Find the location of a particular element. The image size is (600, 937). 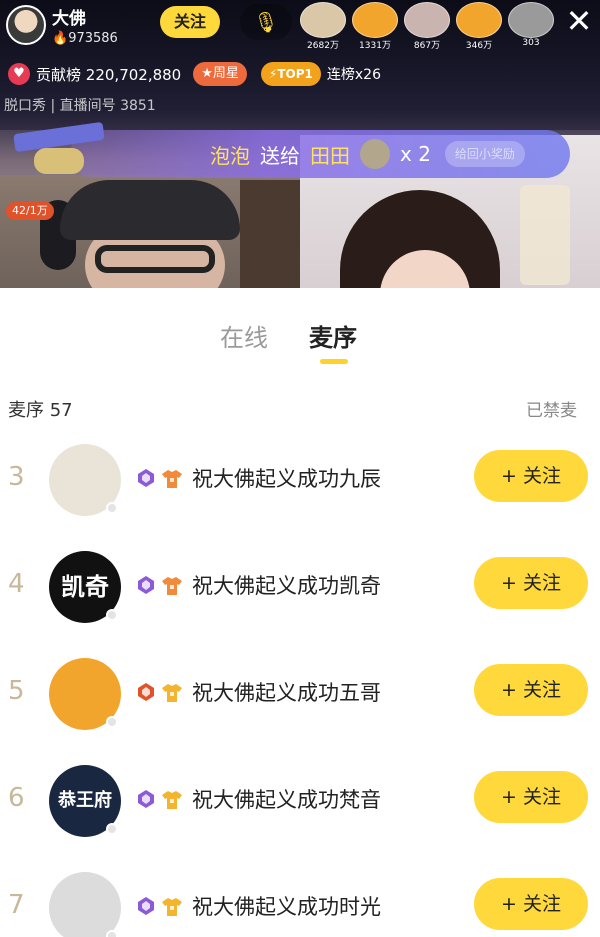

heart-icon: ♥ is located at coordinates (19, 74).